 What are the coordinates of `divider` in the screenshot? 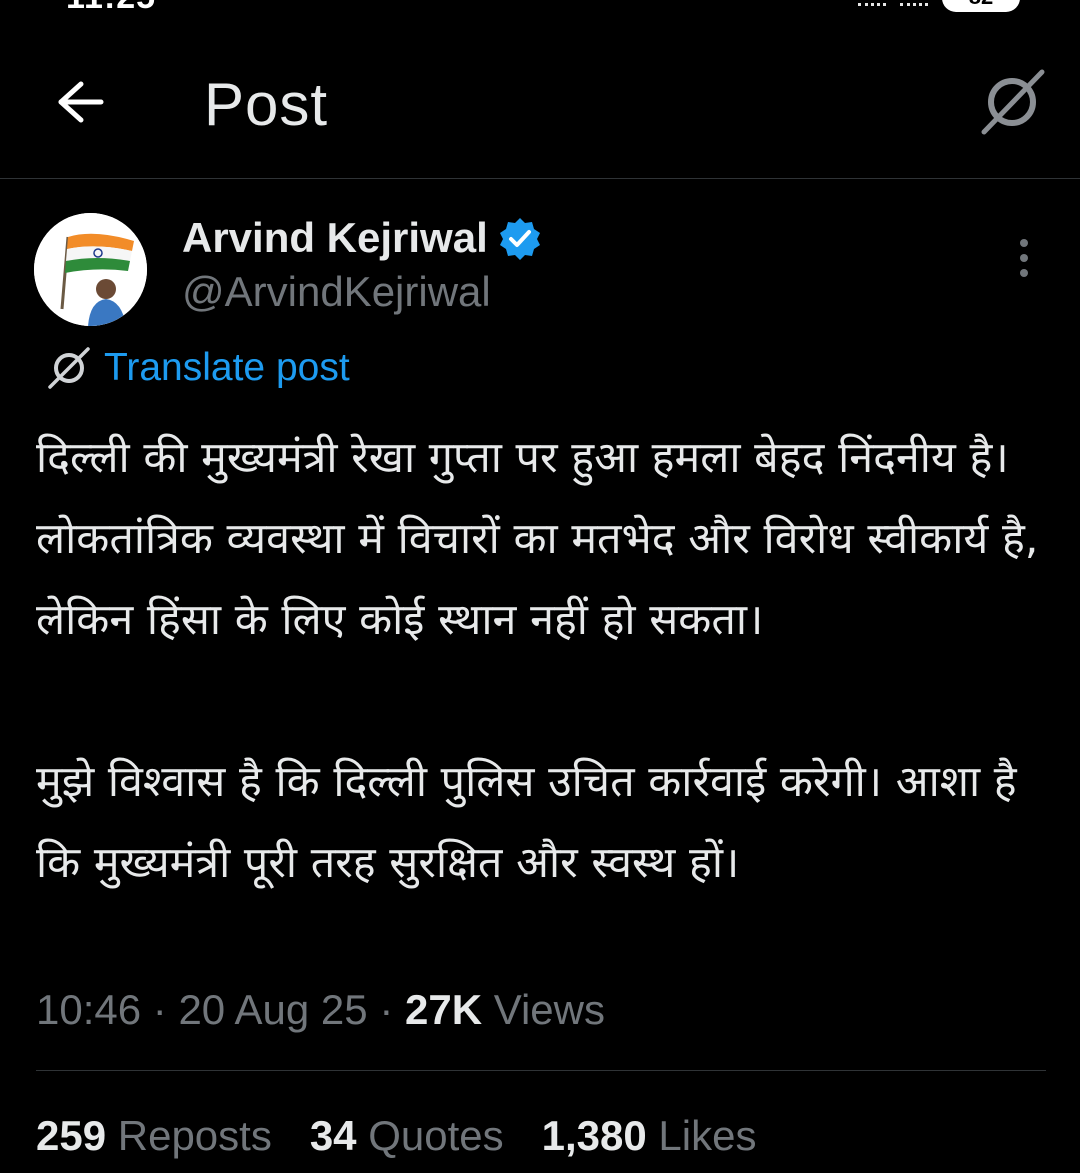 It's located at (541, 1070).